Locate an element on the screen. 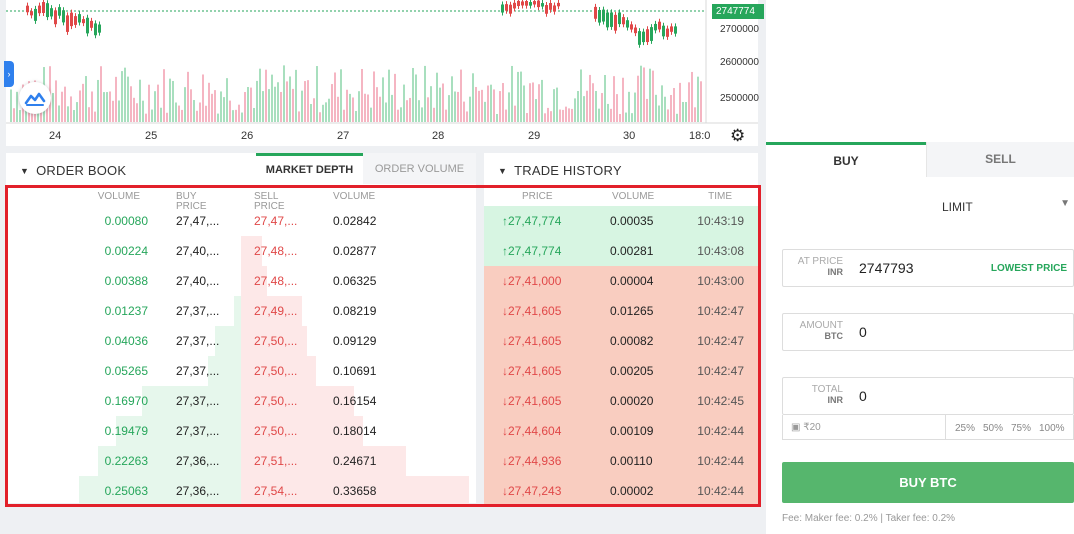 The width and height of the screenshot is (1074, 534). trade-row: ↓27,44,936 0.00110 10:42:44 is located at coordinates (621, 461).